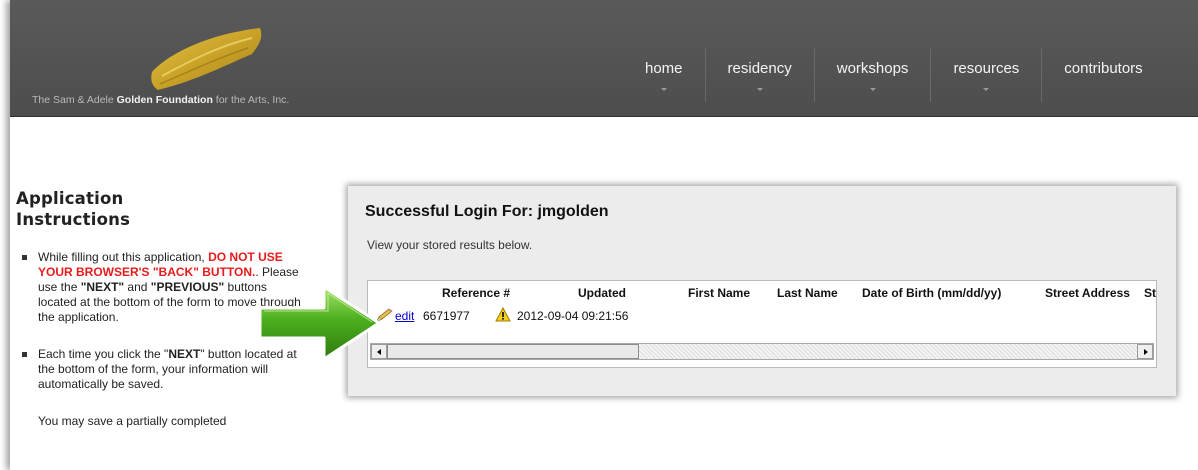  Describe the element at coordinates (664, 68) in the screenshot. I see `nav-label: home` at that location.